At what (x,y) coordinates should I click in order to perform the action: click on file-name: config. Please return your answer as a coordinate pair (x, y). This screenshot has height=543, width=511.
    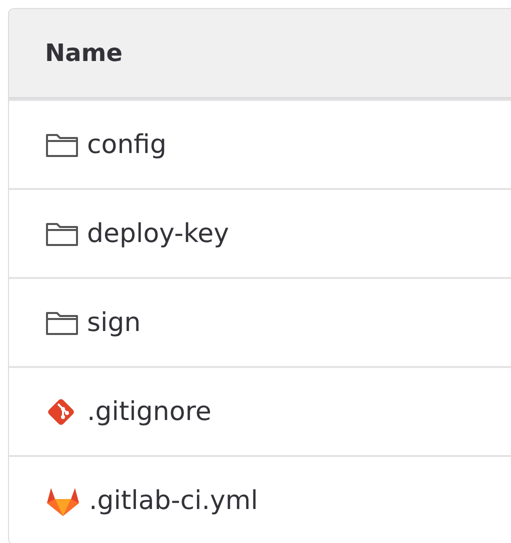
    Looking at the image, I should click on (127, 145).